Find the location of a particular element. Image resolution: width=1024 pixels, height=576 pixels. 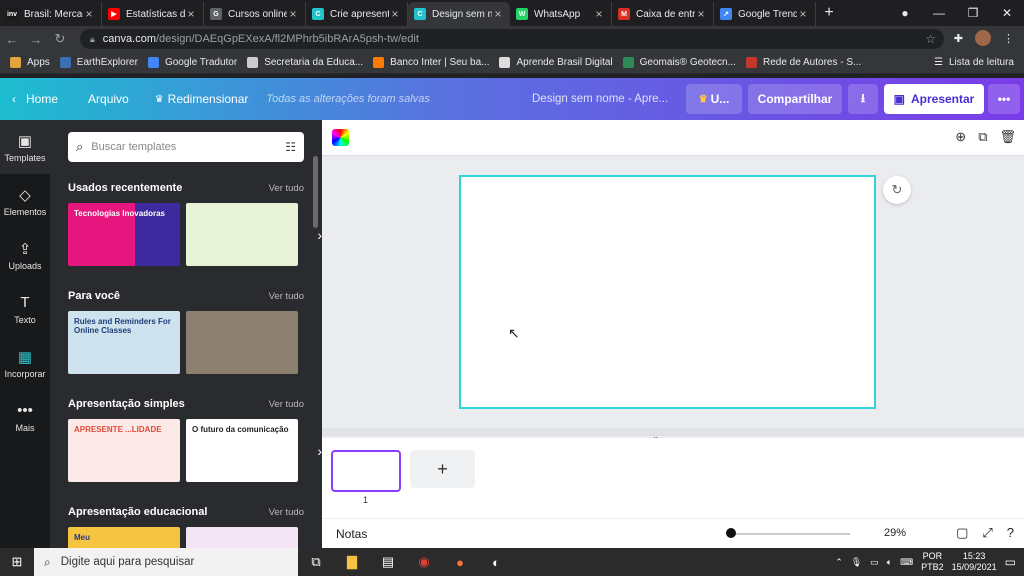

rail-item-uploads: ⇪ Uploads is located at coordinates (25, 255).